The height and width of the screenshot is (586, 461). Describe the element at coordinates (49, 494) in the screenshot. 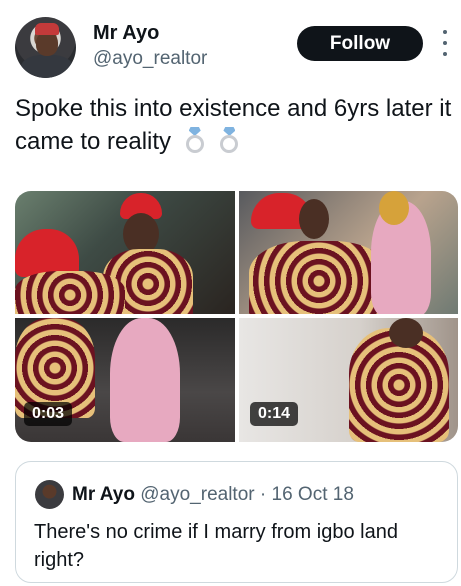

I see `quoted-author-avatar` at that location.